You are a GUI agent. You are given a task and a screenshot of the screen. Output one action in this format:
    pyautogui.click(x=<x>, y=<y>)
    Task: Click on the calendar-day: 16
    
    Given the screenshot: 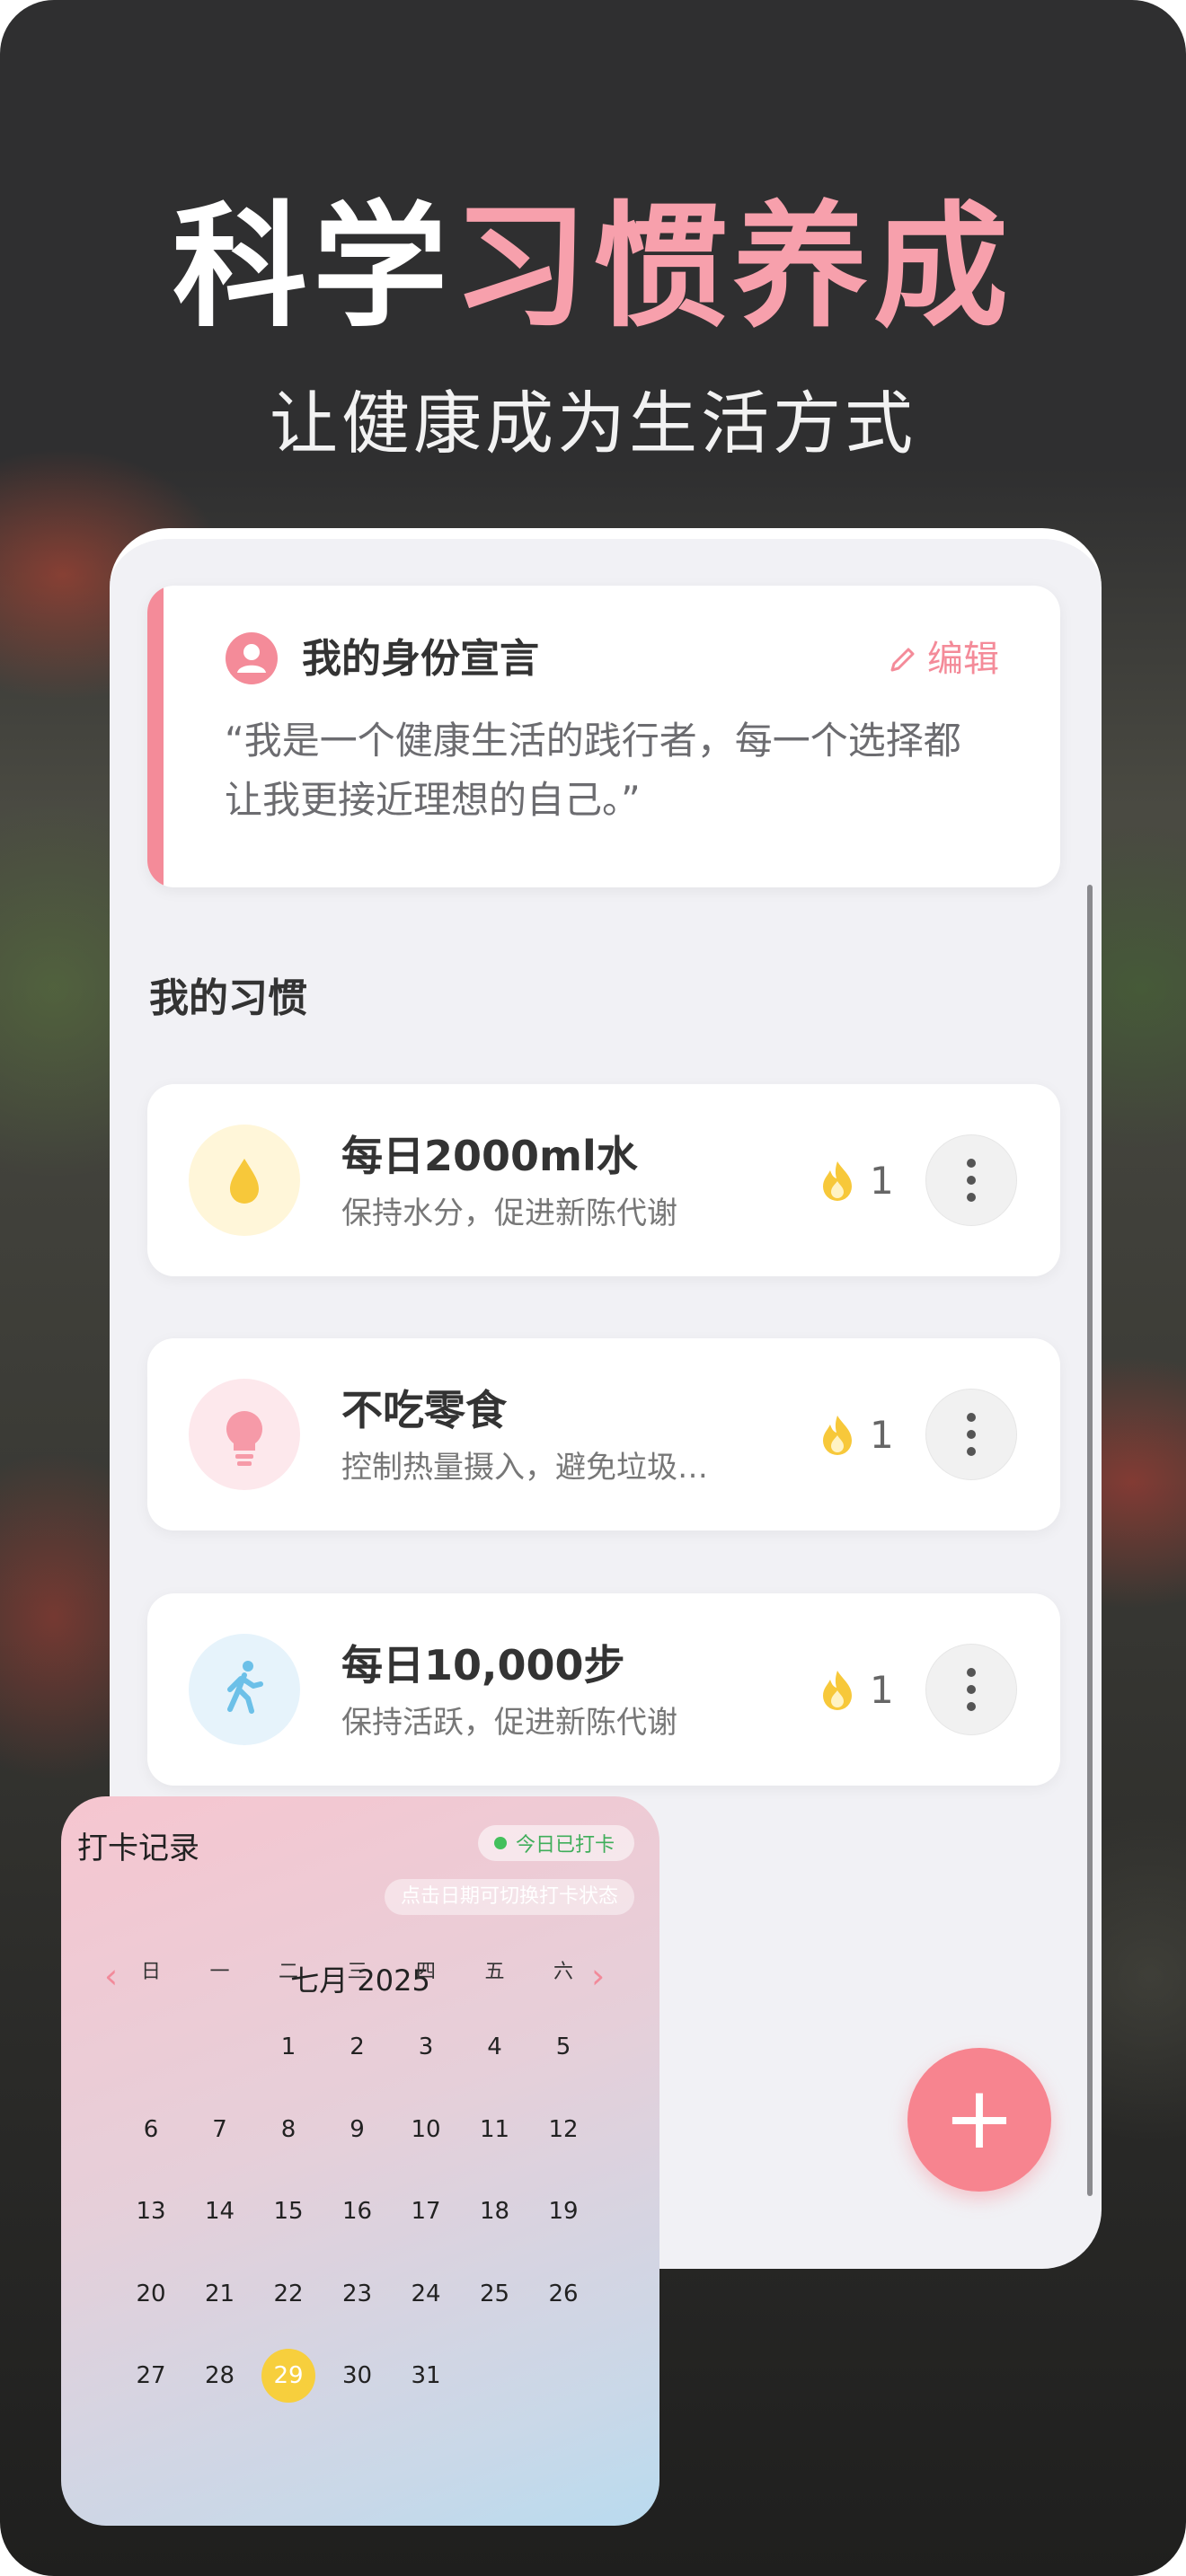 What is the action you would take?
    pyautogui.click(x=358, y=2211)
    